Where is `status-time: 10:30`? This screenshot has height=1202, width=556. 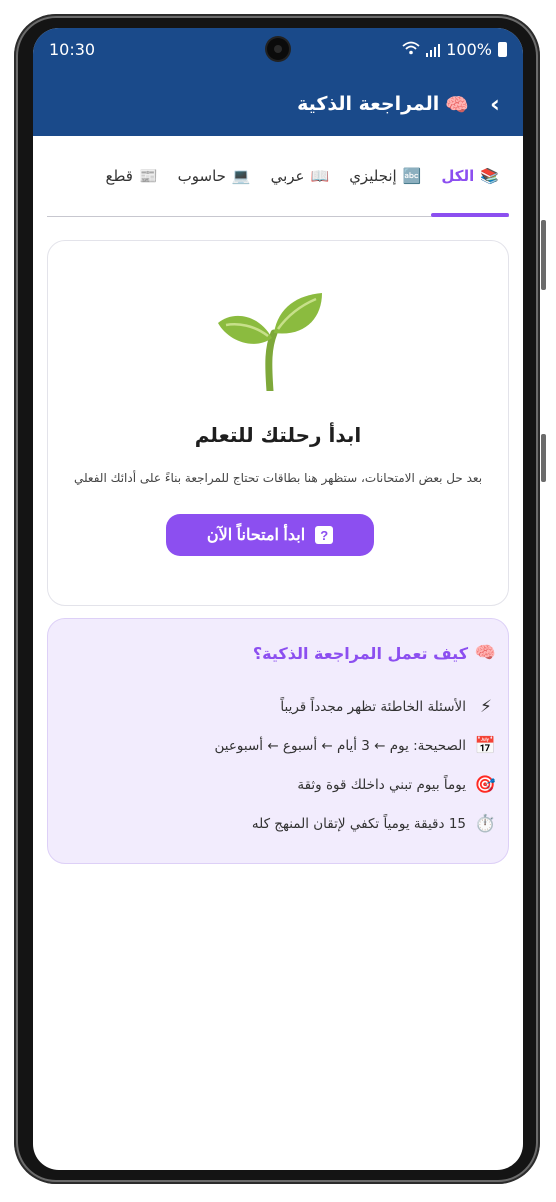
status-time: 10:30 is located at coordinates (72, 49).